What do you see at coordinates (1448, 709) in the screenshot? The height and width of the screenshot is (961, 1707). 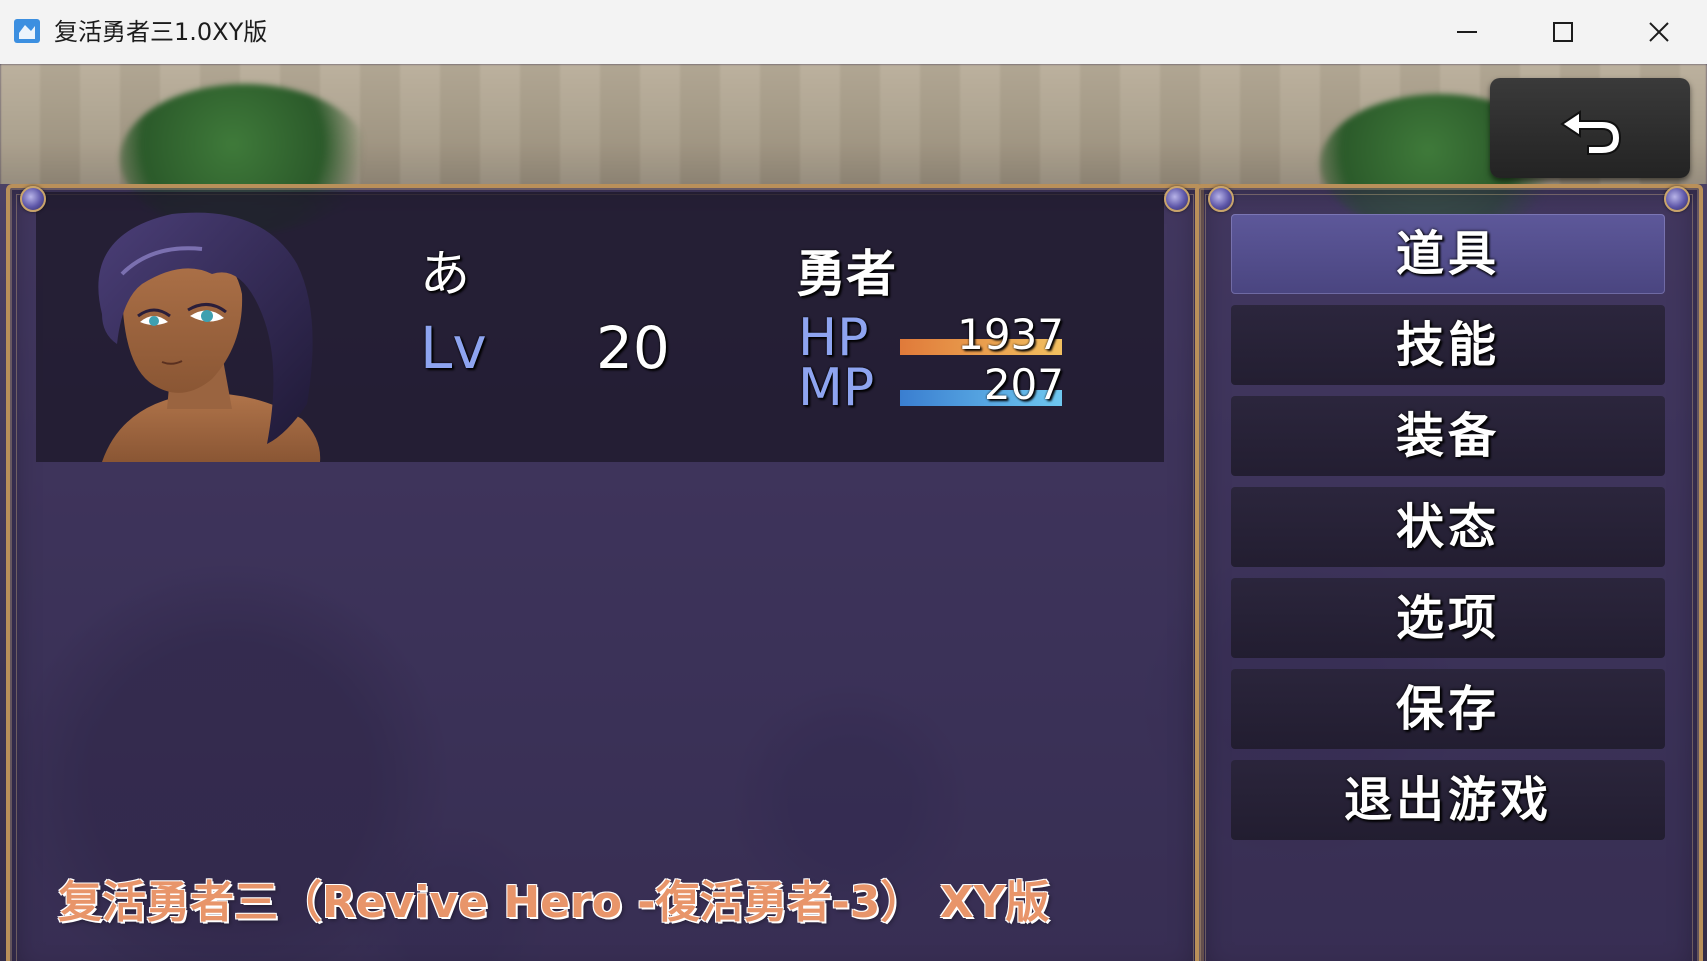 I see `menu-item-save: 保存` at bounding box center [1448, 709].